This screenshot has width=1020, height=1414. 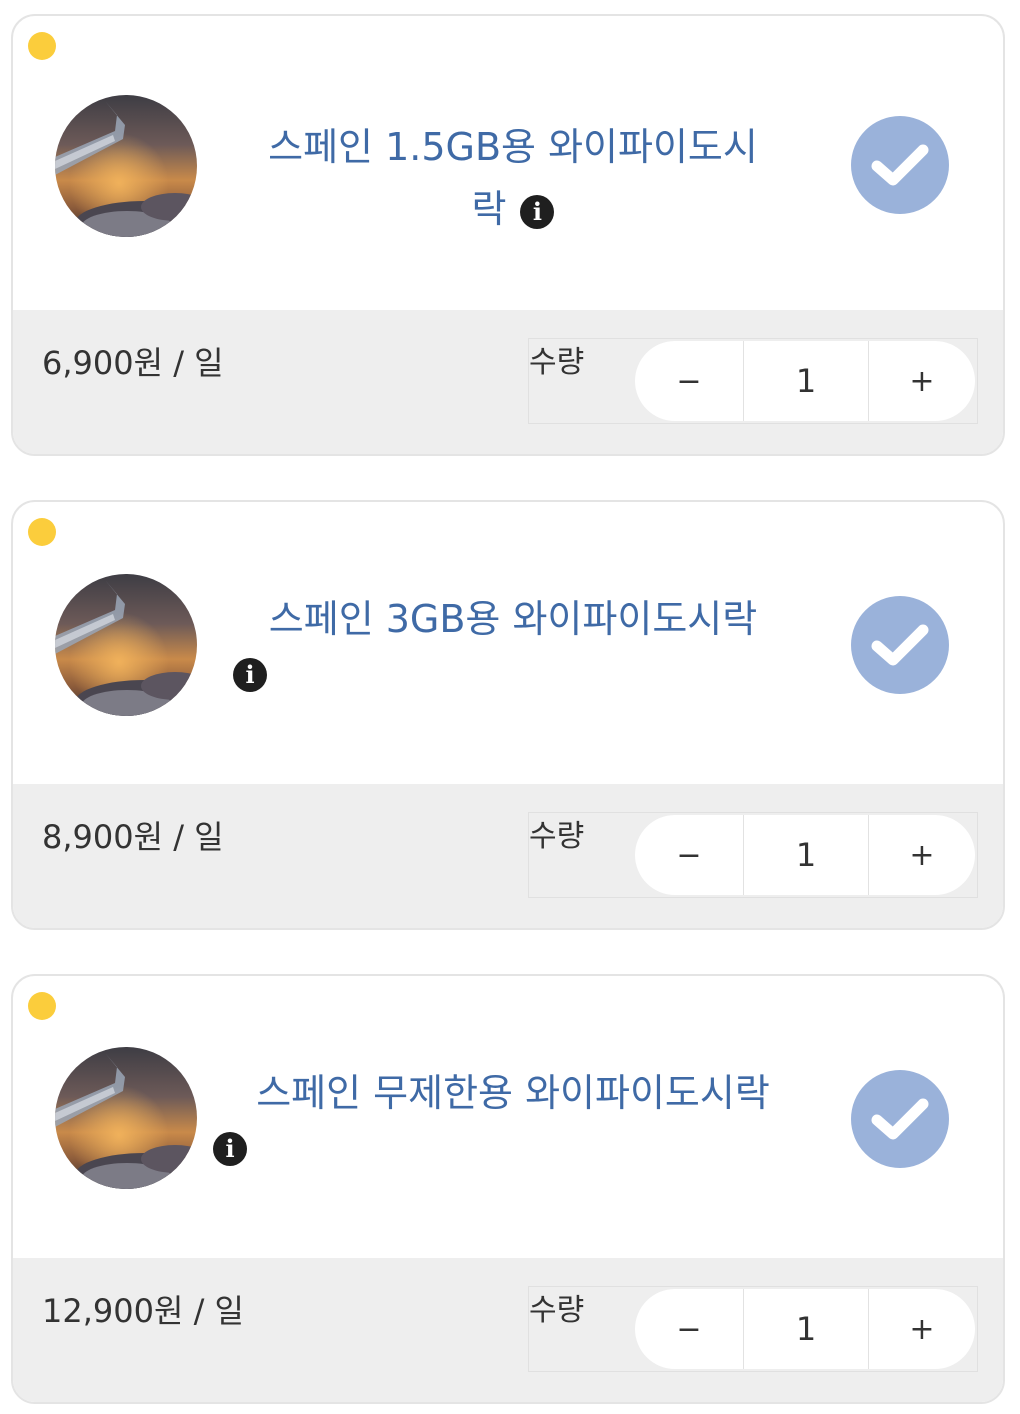 I want to click on price-label: 6,900원 / 일, so click(x=133, y=363).